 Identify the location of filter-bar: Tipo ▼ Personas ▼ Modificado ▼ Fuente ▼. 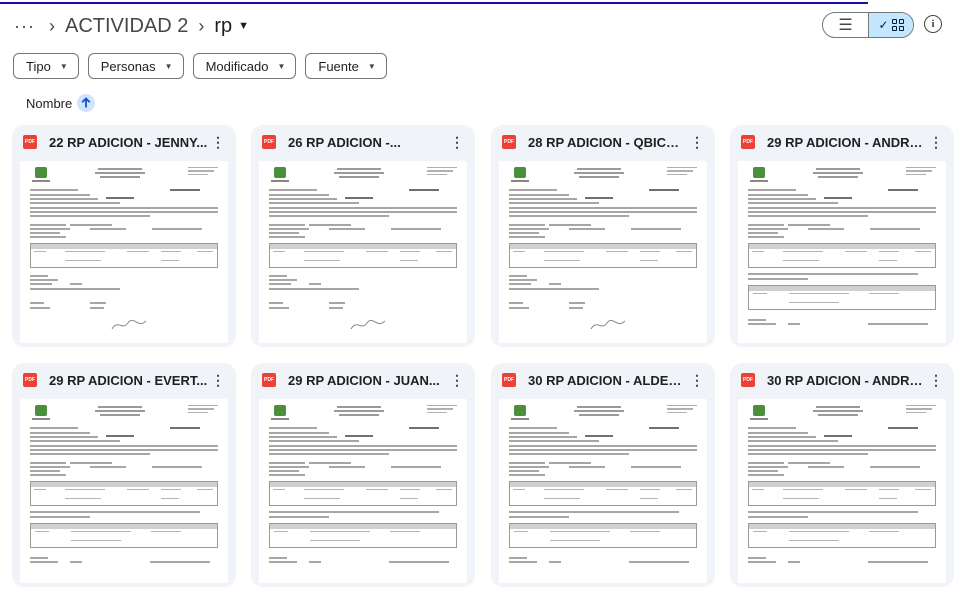
(200, 66).